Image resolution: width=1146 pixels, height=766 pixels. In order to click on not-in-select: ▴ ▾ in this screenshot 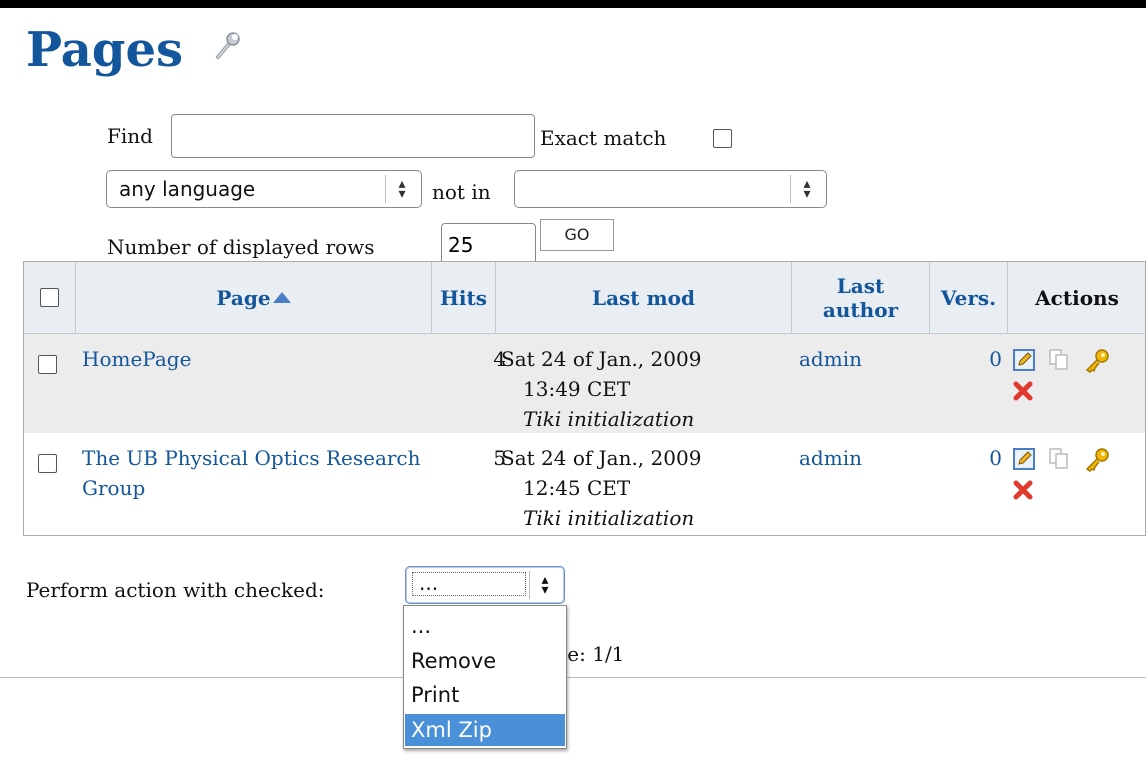, I will do `click(670, 189)`.